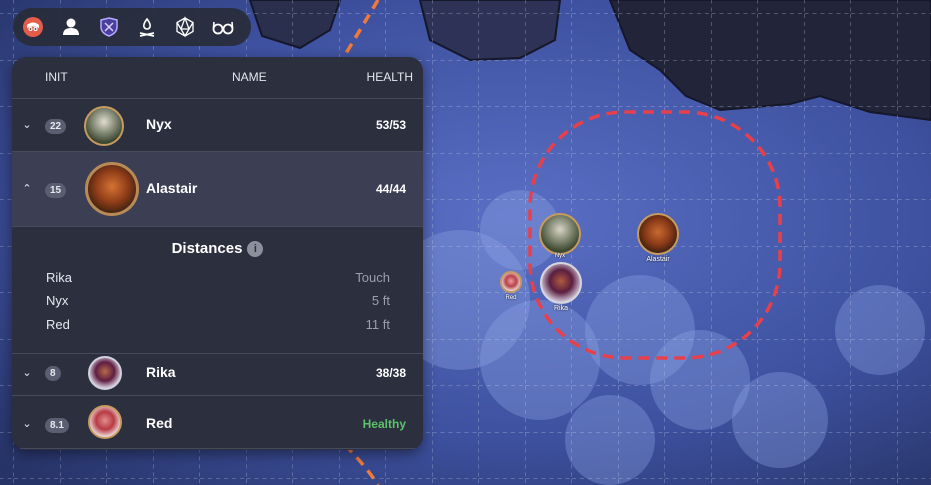 This screenshot has width=931, height=485. I want to click on player-icon, so click(71, 27).